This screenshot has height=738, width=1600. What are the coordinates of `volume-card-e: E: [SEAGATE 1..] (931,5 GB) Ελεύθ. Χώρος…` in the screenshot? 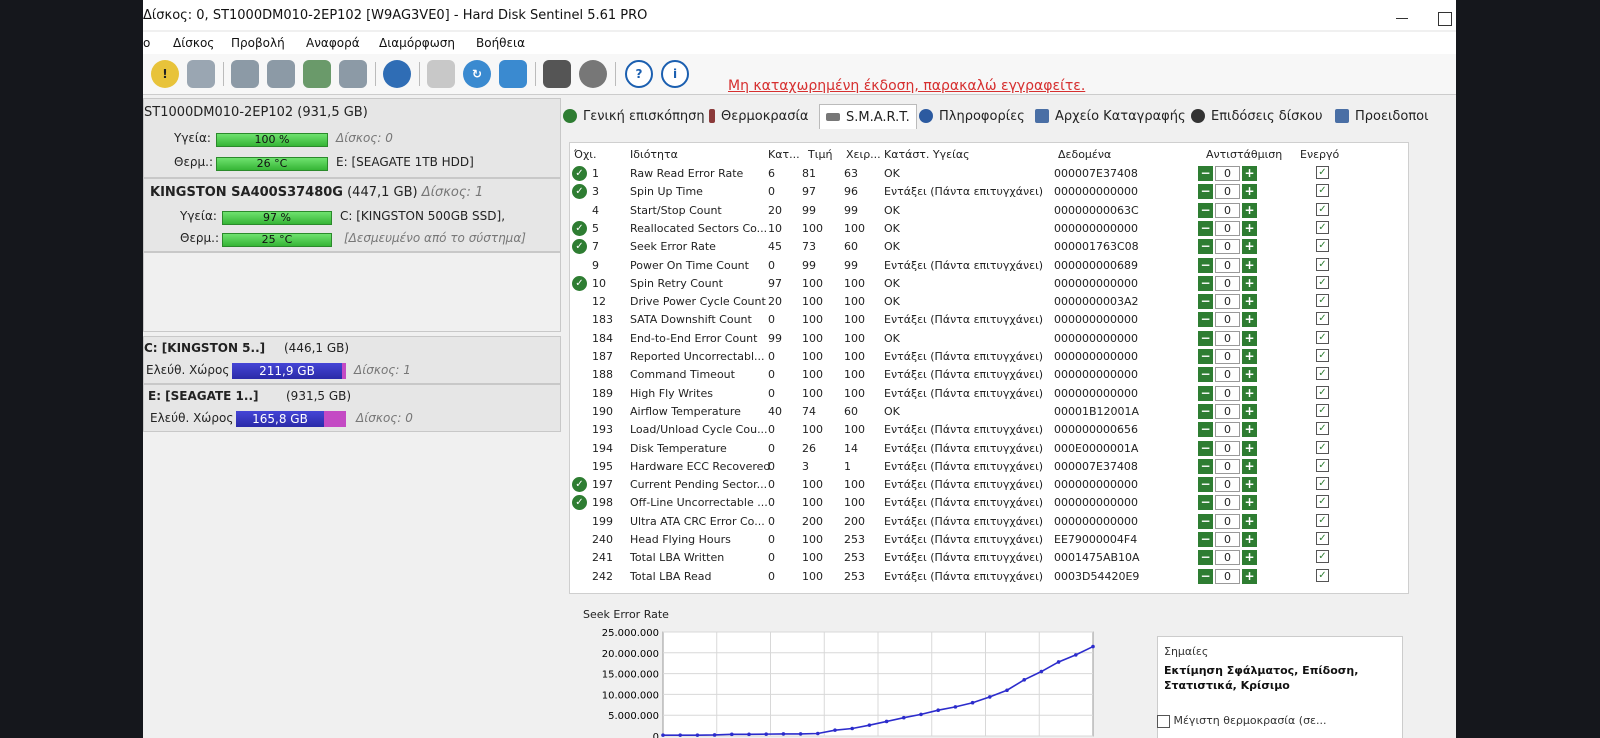 It's located at (352, 408).